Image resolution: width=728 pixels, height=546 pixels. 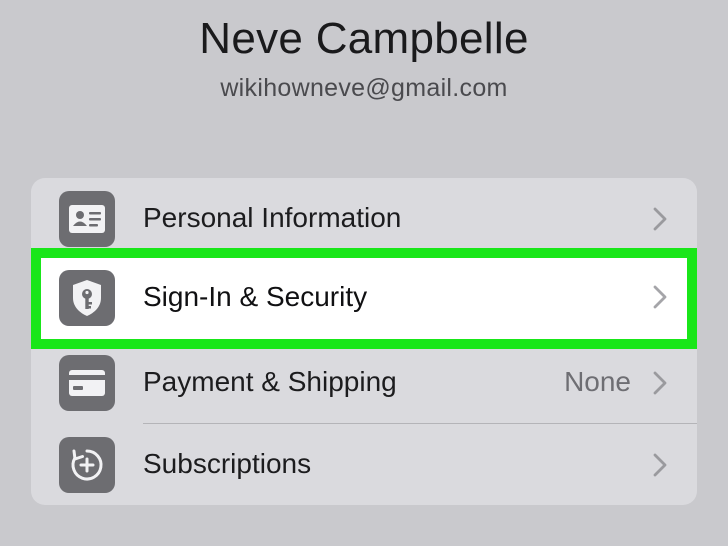 I want to click on settings-item-subscriptions: Subscriptions, so click(x=364, y=465).